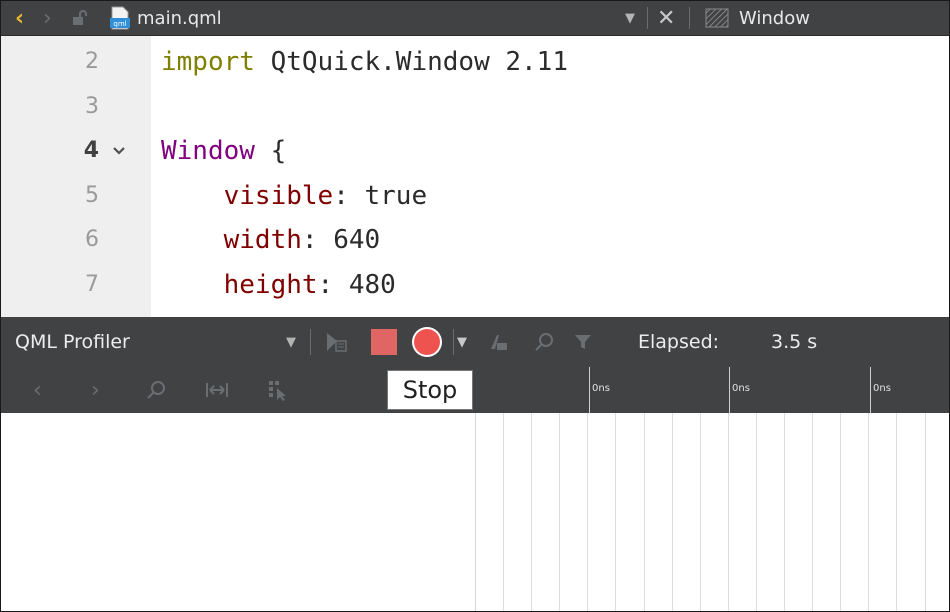 The height and width of the screenshot is (612, 950). I want to click on timeline-ruler: 0ns 0ns 0ns, so click(712, 390).